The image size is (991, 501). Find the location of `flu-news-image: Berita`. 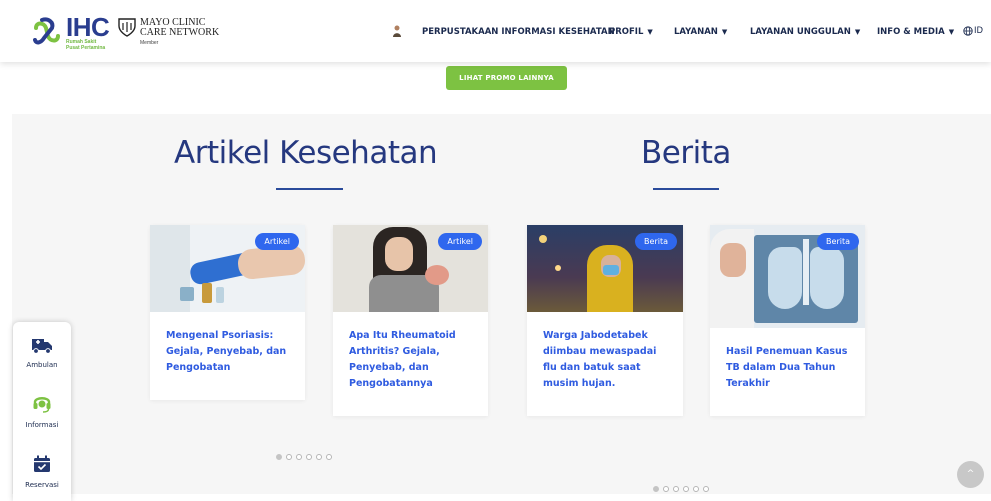

flu-news-image: Berita is located at coordinates (605, 268).